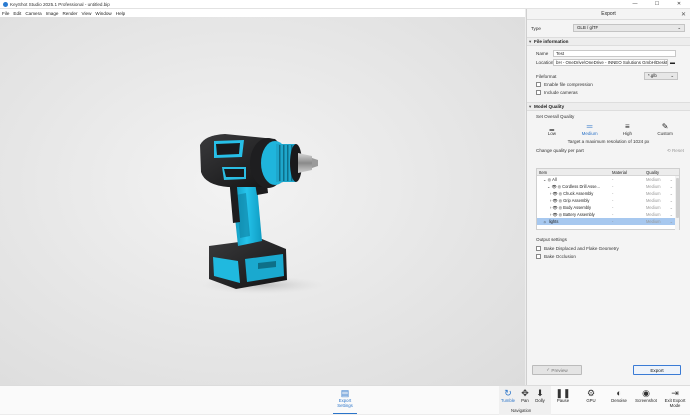 Image resolution: width=690 pixels, height=415 pixels. I want to click on menu-image: Image, so click(52, 13).